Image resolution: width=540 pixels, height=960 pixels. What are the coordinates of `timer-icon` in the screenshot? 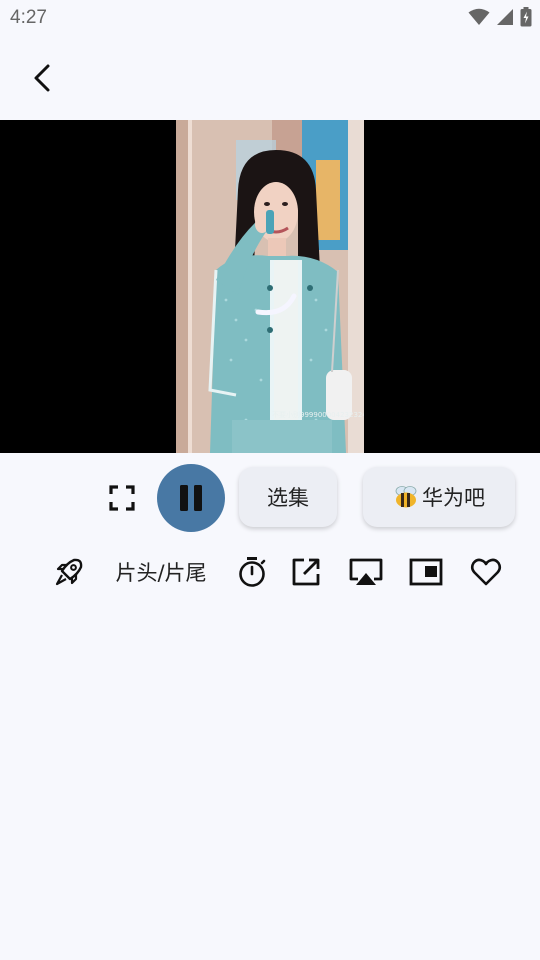 It's located at (252, 572).